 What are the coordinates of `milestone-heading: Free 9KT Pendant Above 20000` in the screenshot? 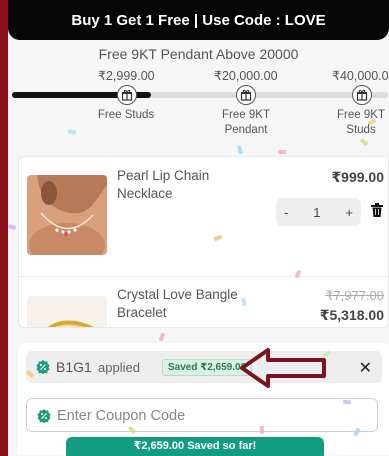 It's located at (198, 54).